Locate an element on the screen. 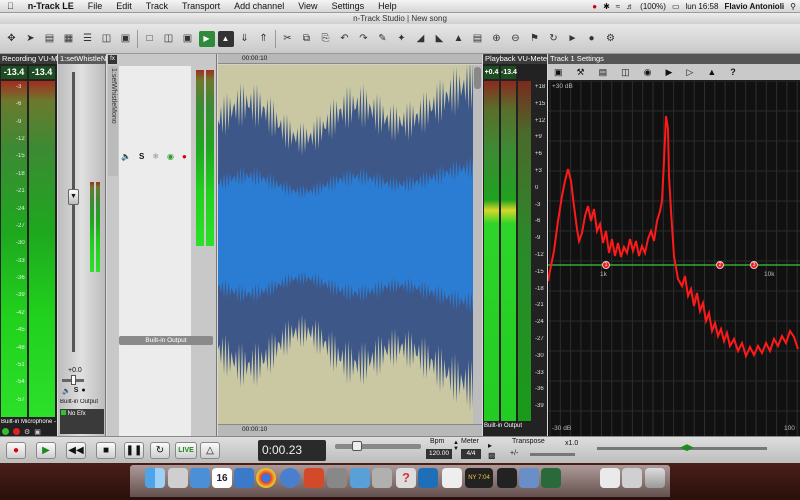  list-icon: ☰ is located at coordinates (88, 39).